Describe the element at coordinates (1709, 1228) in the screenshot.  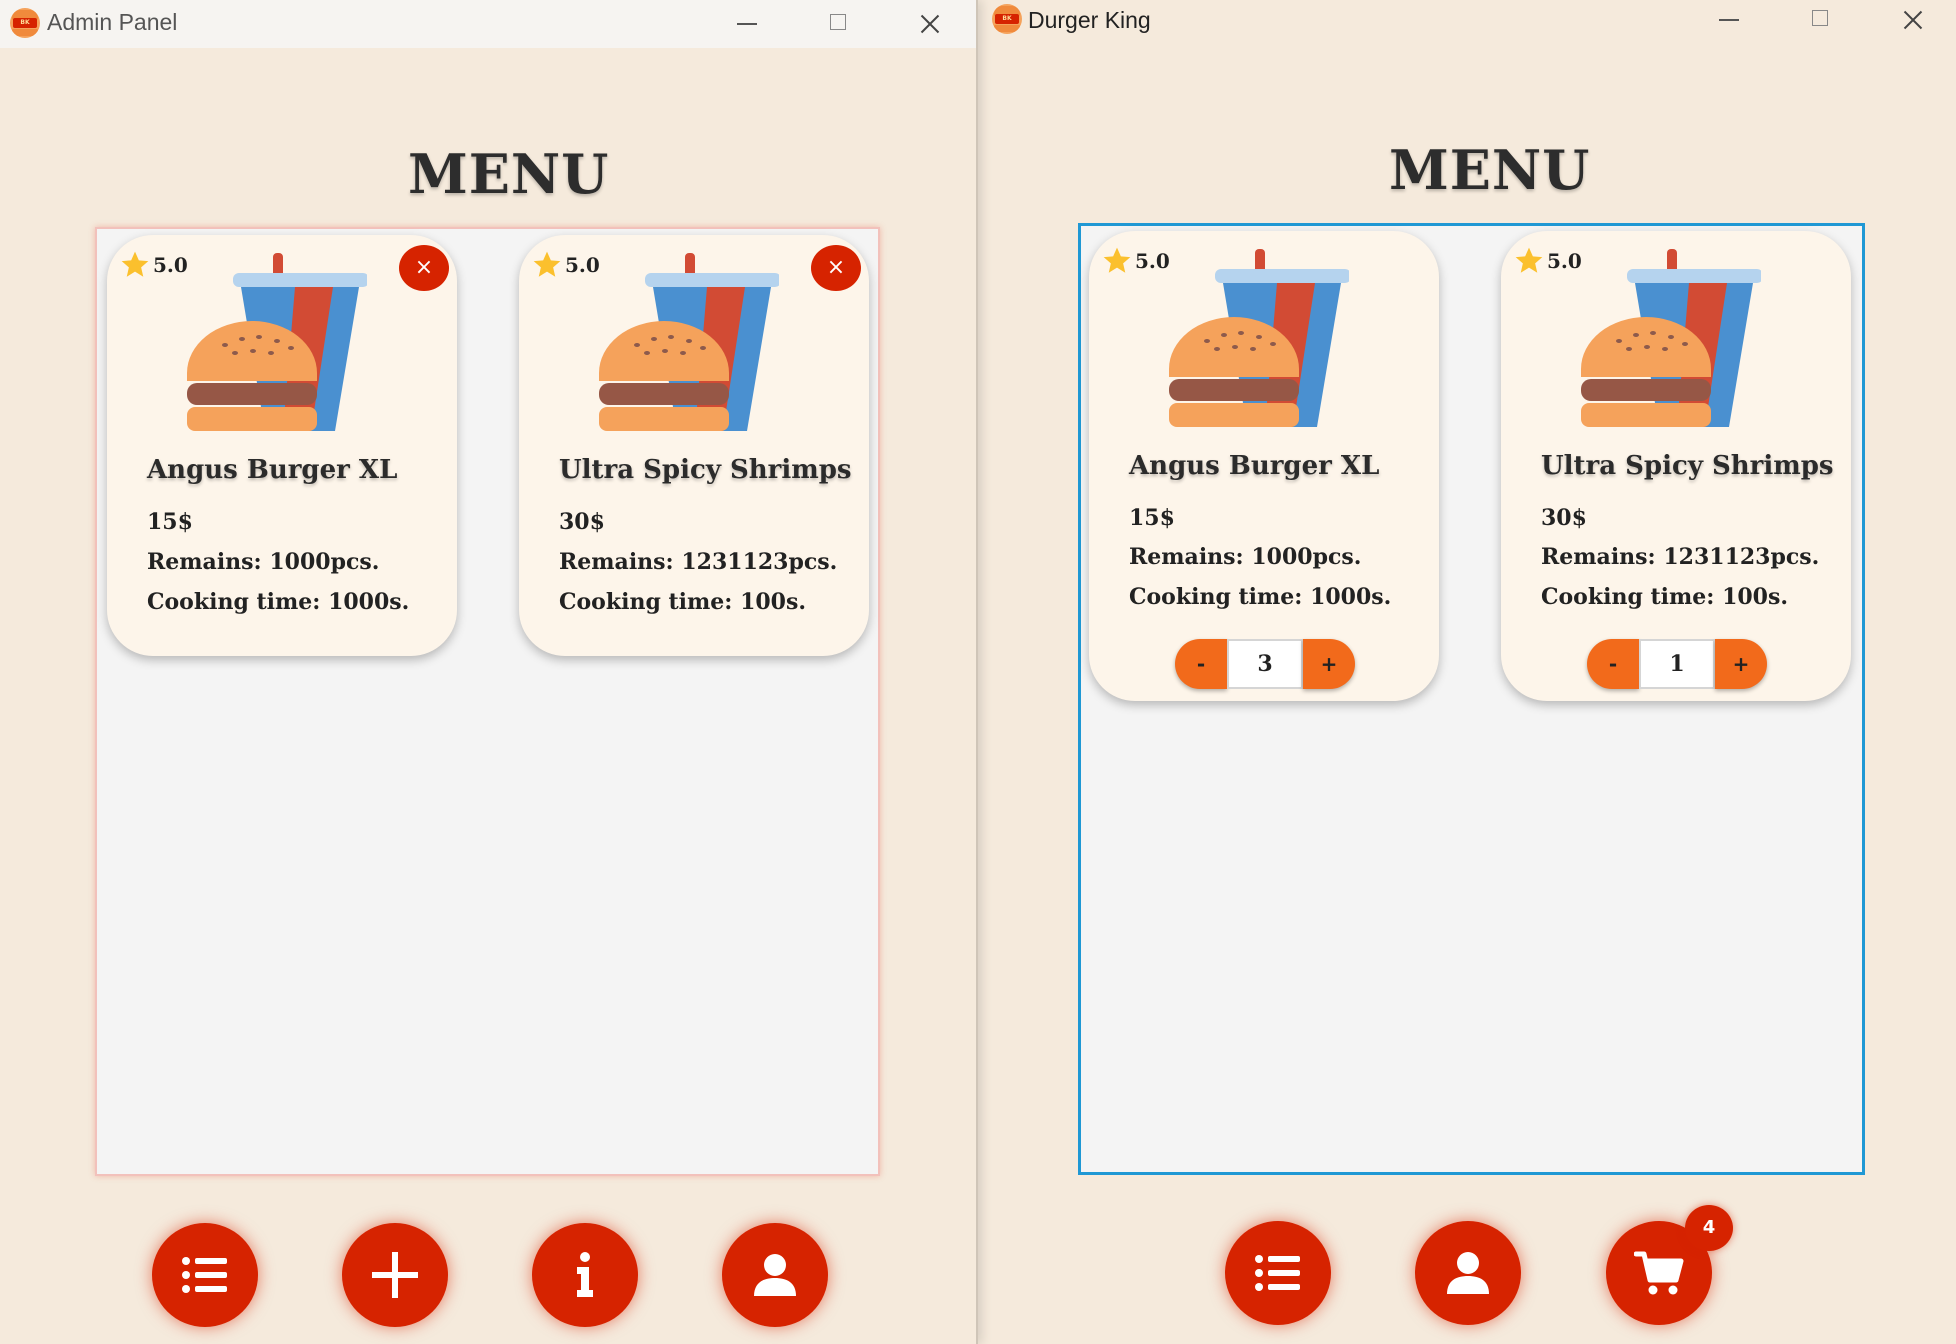
I see `cart-count-badge: 4` at that location.